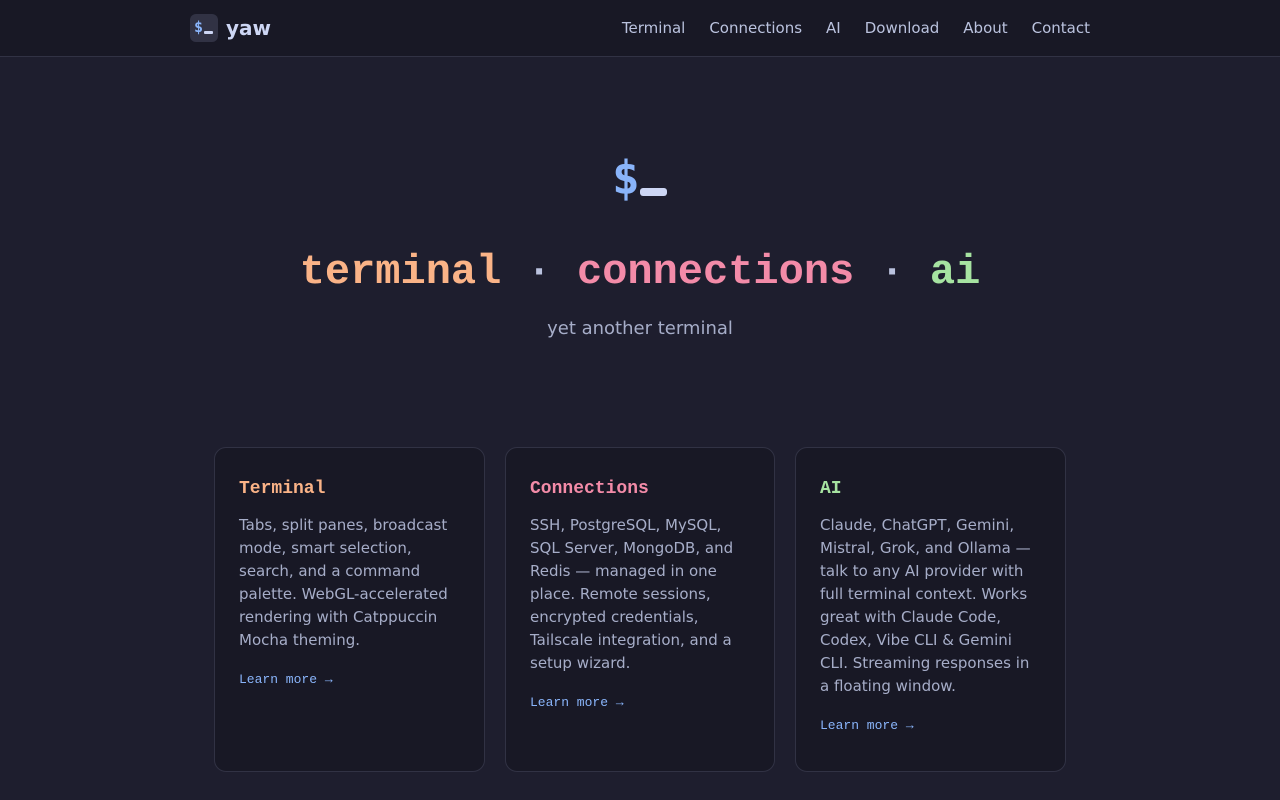 Image resolution: width=1280 pixels, height=800 pixels. What do you see at coordinates (400, 272) in the screenshot?
I see `tagline-terminal: terminal` at bounding box center [400, 272].